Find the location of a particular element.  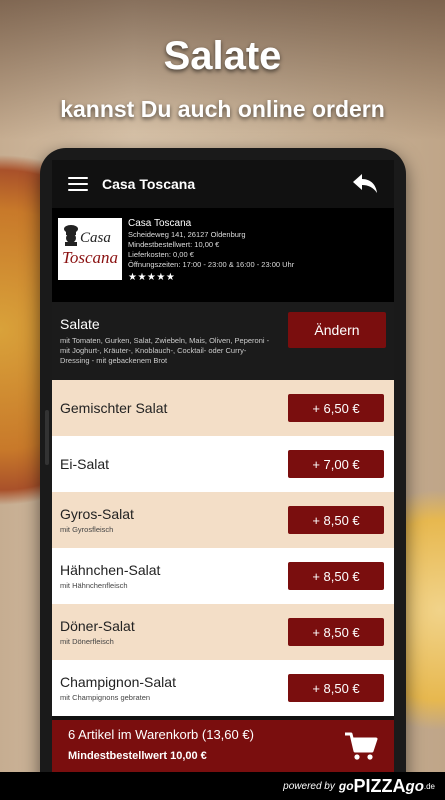

app-bar: Casa Toscana is located at coordinates (223, 184).